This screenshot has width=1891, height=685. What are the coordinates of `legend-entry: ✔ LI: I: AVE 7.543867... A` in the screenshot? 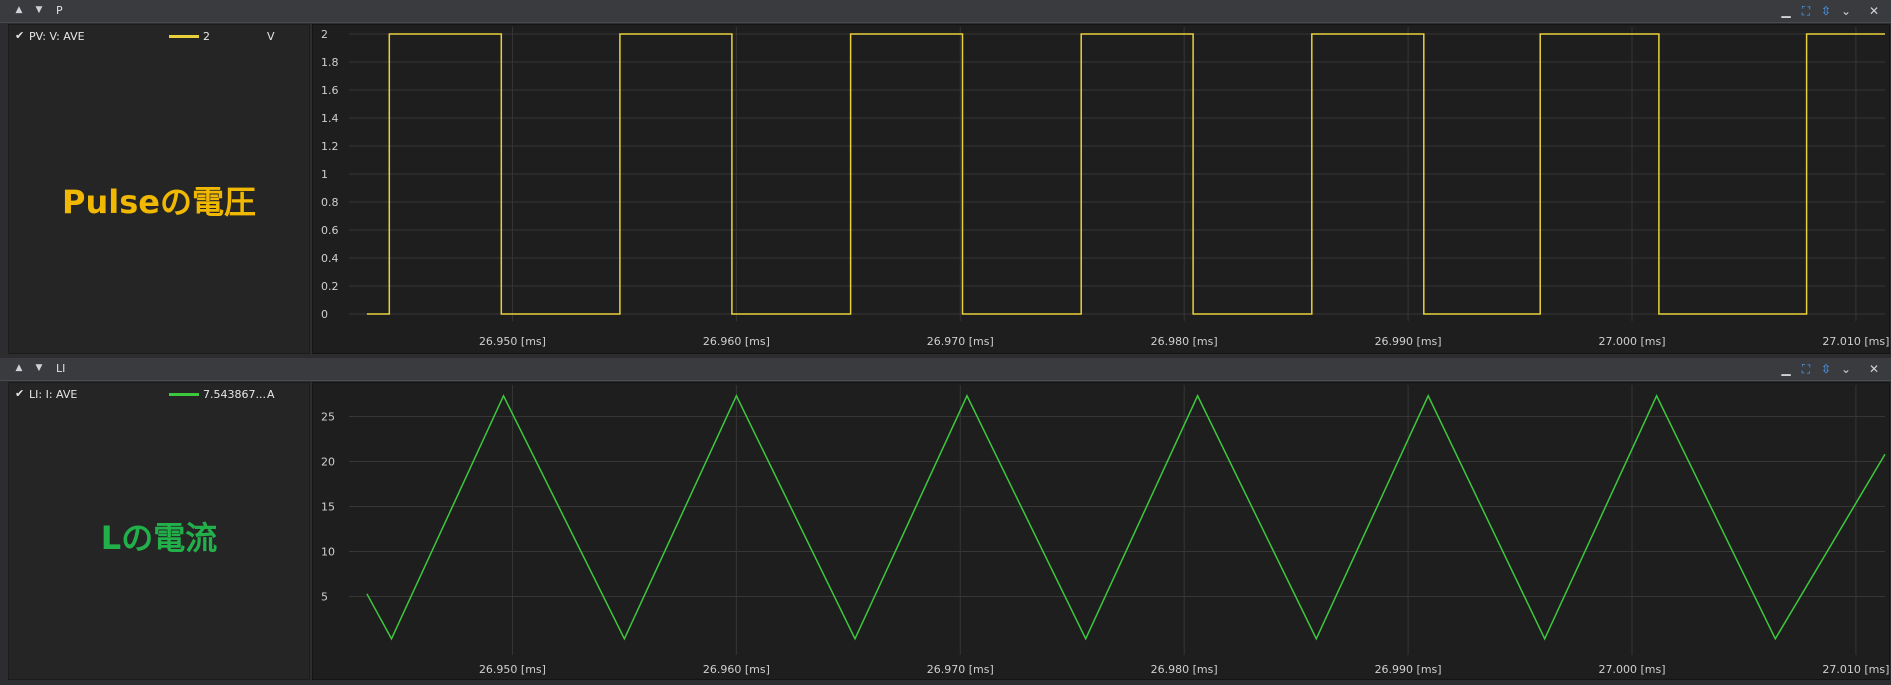 It's located at (158, 395).